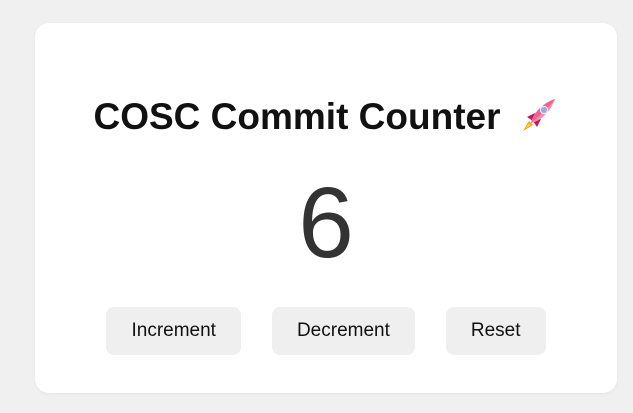 The height and width of the screenshot is (413, 633). I want to click on increment-button: Increment, so click(173, 331).